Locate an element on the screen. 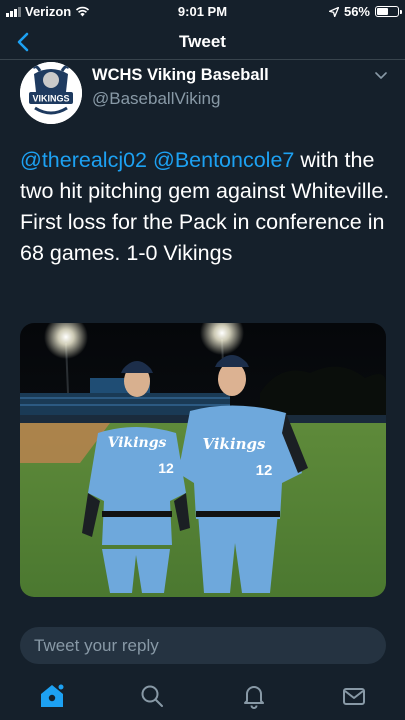  mention-link: @therealcj02 is located at coordinates (83, 160).